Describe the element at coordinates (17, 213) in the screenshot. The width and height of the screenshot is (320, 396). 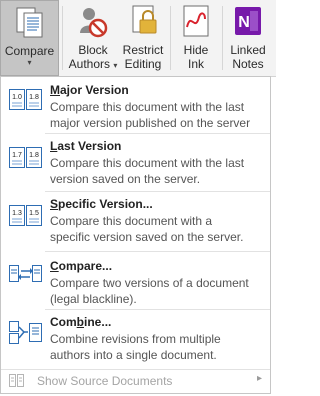
I see `svg-text: 1.3` at that location.